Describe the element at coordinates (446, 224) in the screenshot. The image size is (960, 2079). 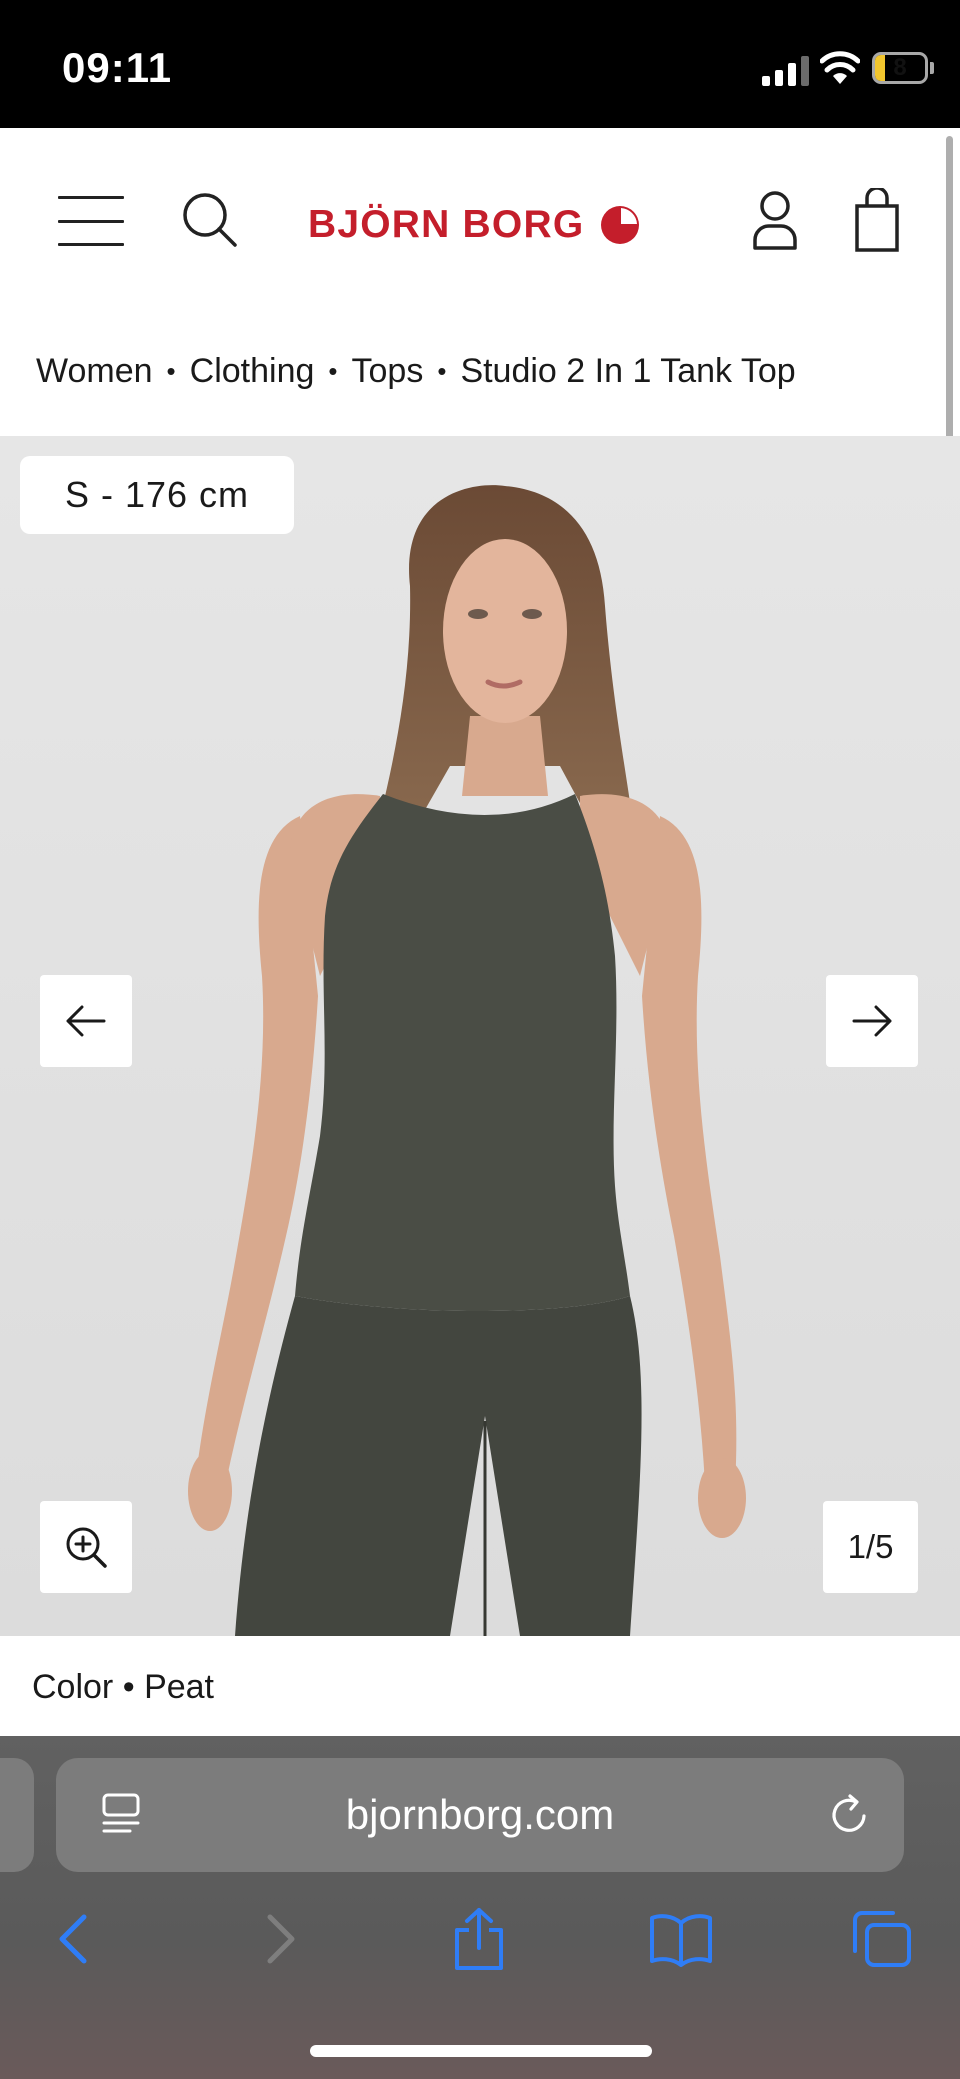
I see `logo-text: BJÖRN BORG` at that location.